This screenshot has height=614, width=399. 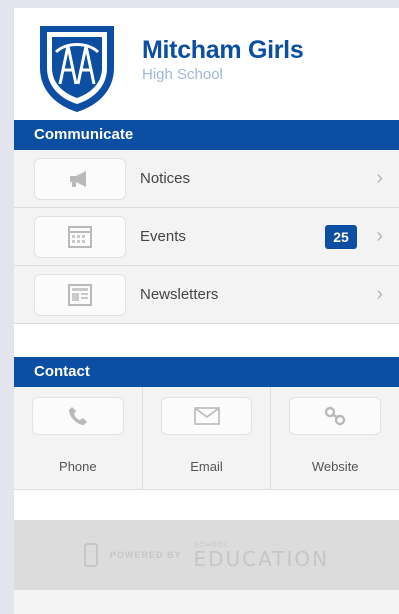 What do you see at coordinates (206, 135) in the screenshot?
I see `communicate-section-header: Communicate` at bounding box center [206, 135].